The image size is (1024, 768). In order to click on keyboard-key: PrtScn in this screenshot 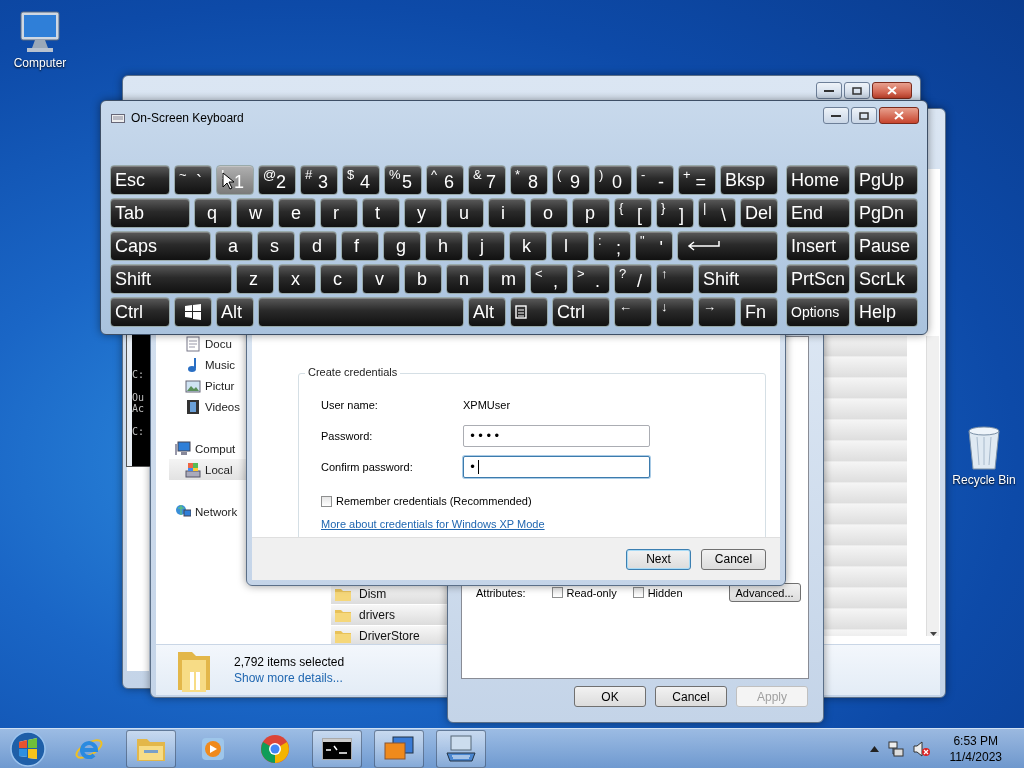, I will do `click(818, 279)`.